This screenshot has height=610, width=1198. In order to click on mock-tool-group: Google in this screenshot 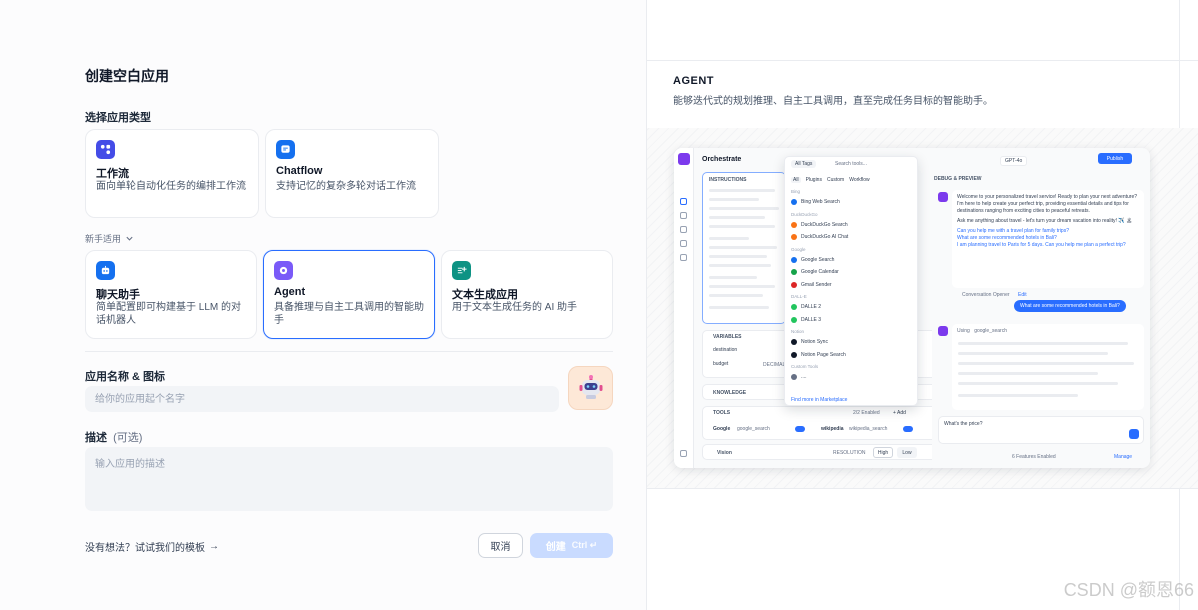, I will do `click(798, 249)`.